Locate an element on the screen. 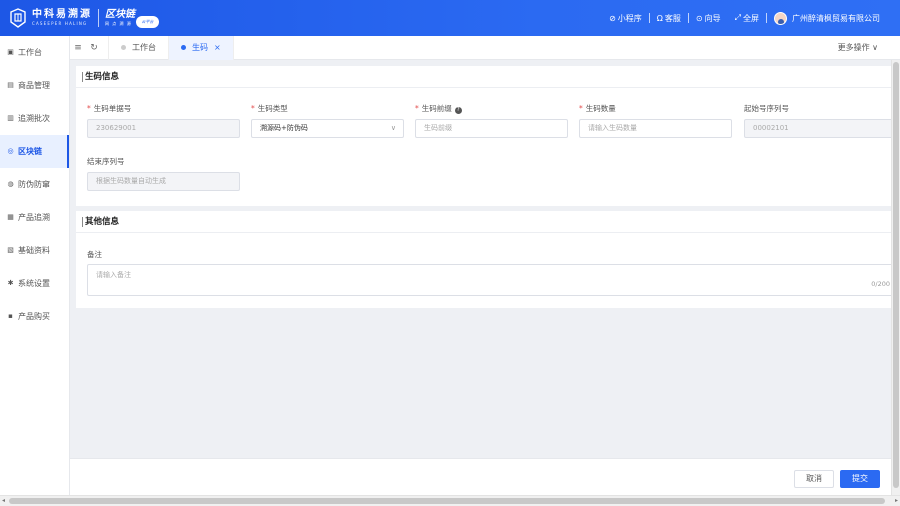 Image resolution: width=900 pixels, height=506 pixels. field-label: 起始号序列号 is located at coordinates (819, 109).